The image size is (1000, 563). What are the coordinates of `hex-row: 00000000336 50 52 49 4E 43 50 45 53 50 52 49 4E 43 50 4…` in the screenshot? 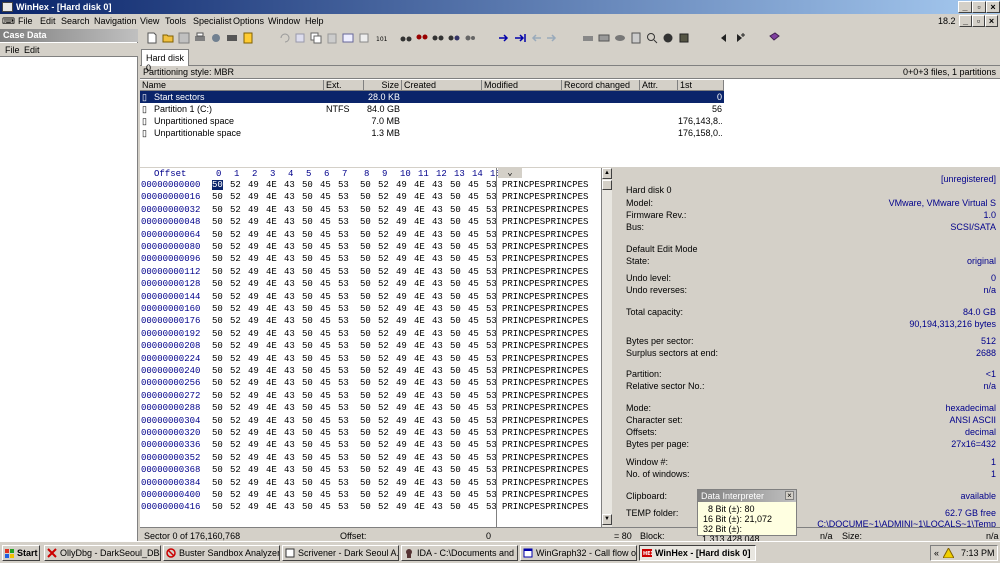 It's located at (376, 446).